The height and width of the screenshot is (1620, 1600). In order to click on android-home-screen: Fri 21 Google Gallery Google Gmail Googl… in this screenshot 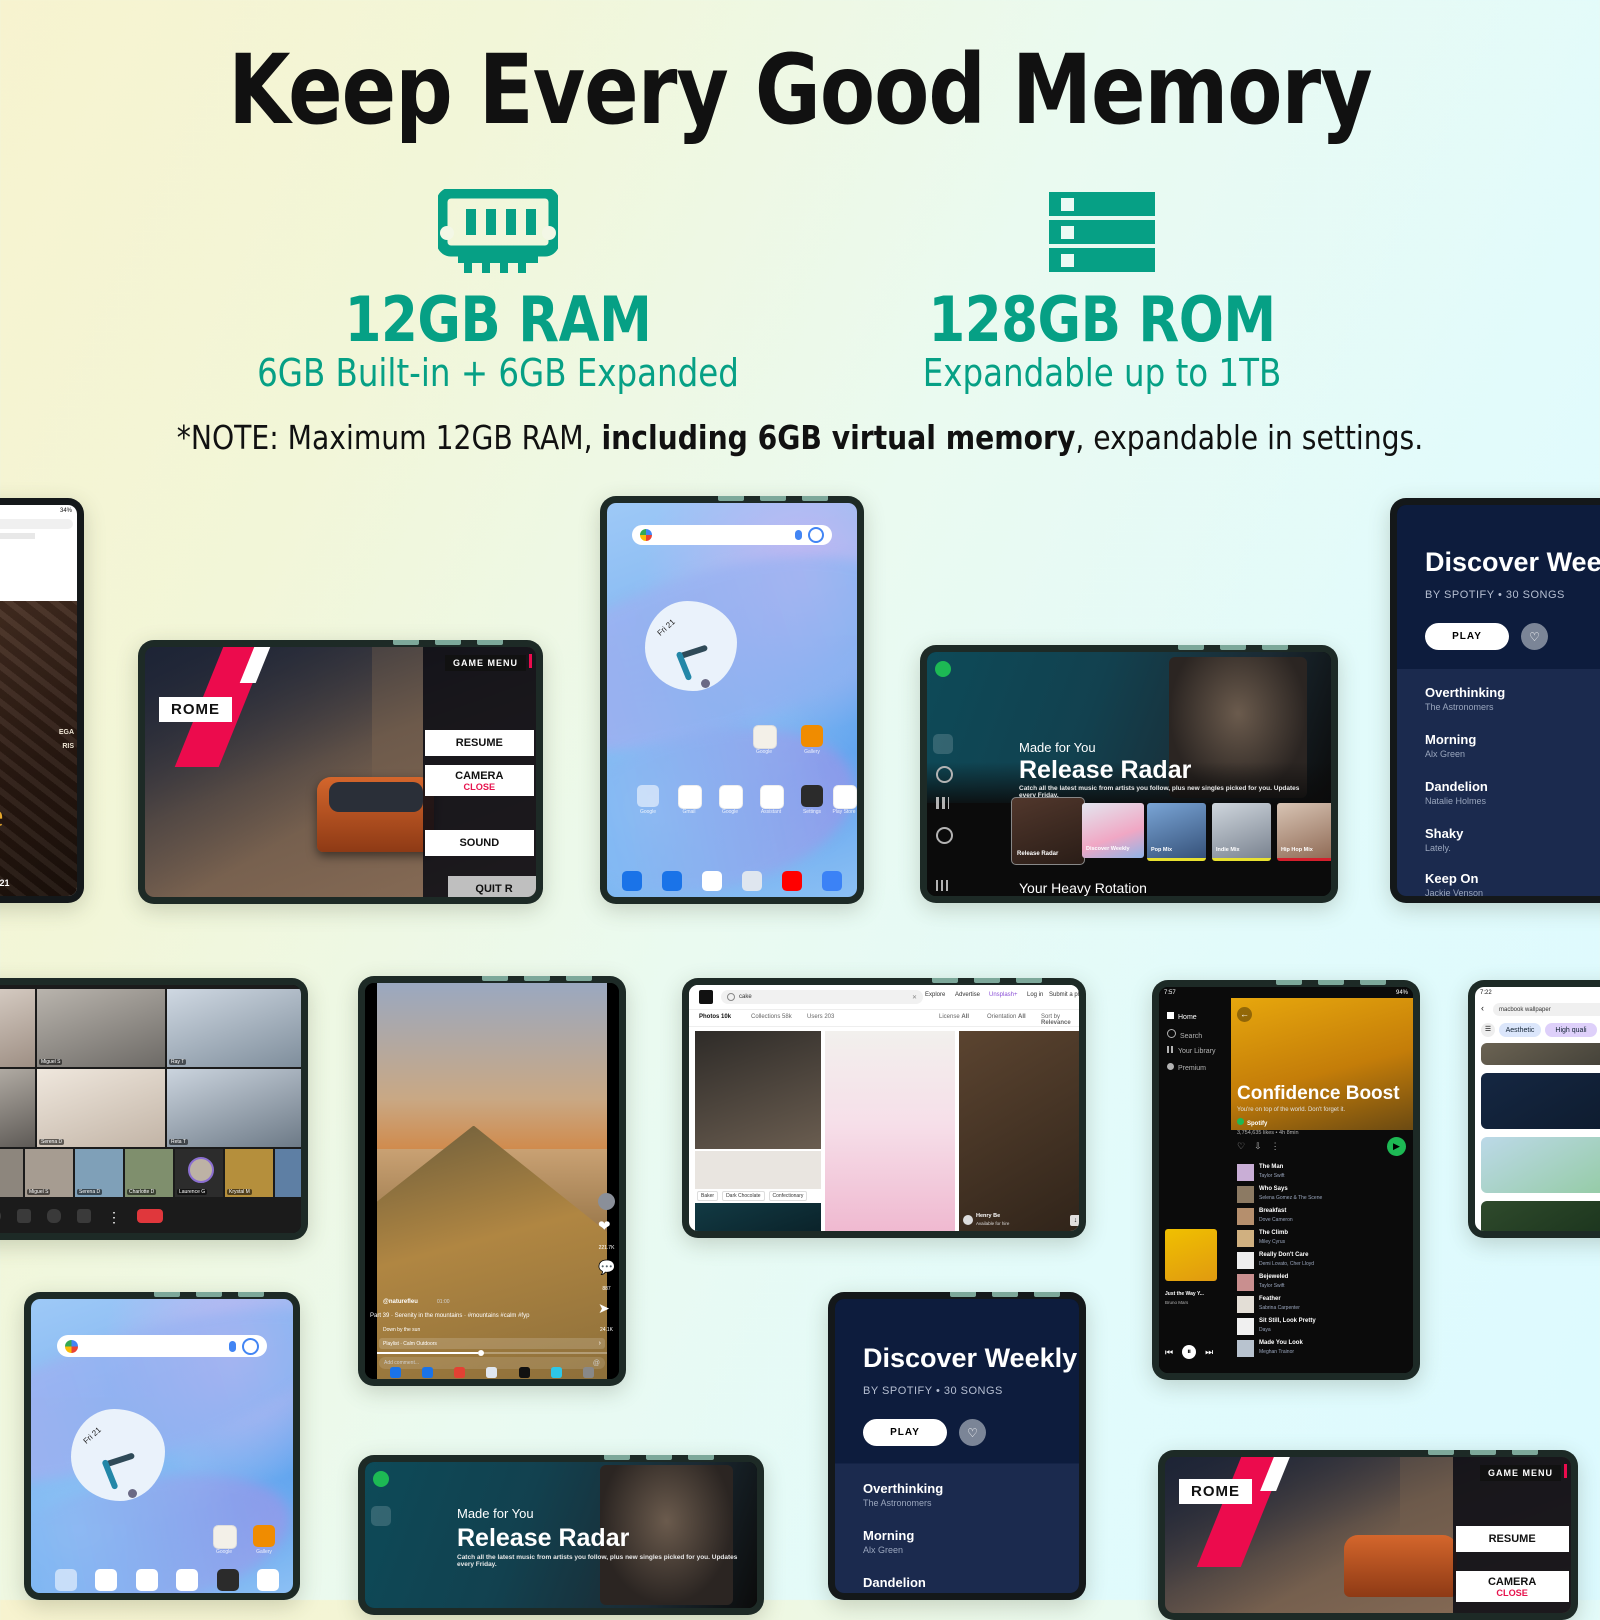, I will do `click(732, 700)`.